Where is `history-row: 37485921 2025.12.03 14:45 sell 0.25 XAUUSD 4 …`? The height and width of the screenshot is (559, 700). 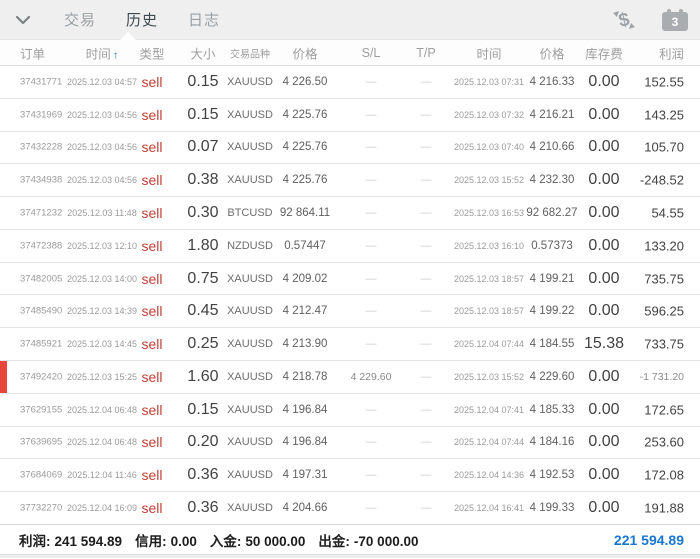
history-row: 37485921 2025.12.03 14:45 sell 0.25 XAUUSD 4 … is located at coordinates (350, 345).